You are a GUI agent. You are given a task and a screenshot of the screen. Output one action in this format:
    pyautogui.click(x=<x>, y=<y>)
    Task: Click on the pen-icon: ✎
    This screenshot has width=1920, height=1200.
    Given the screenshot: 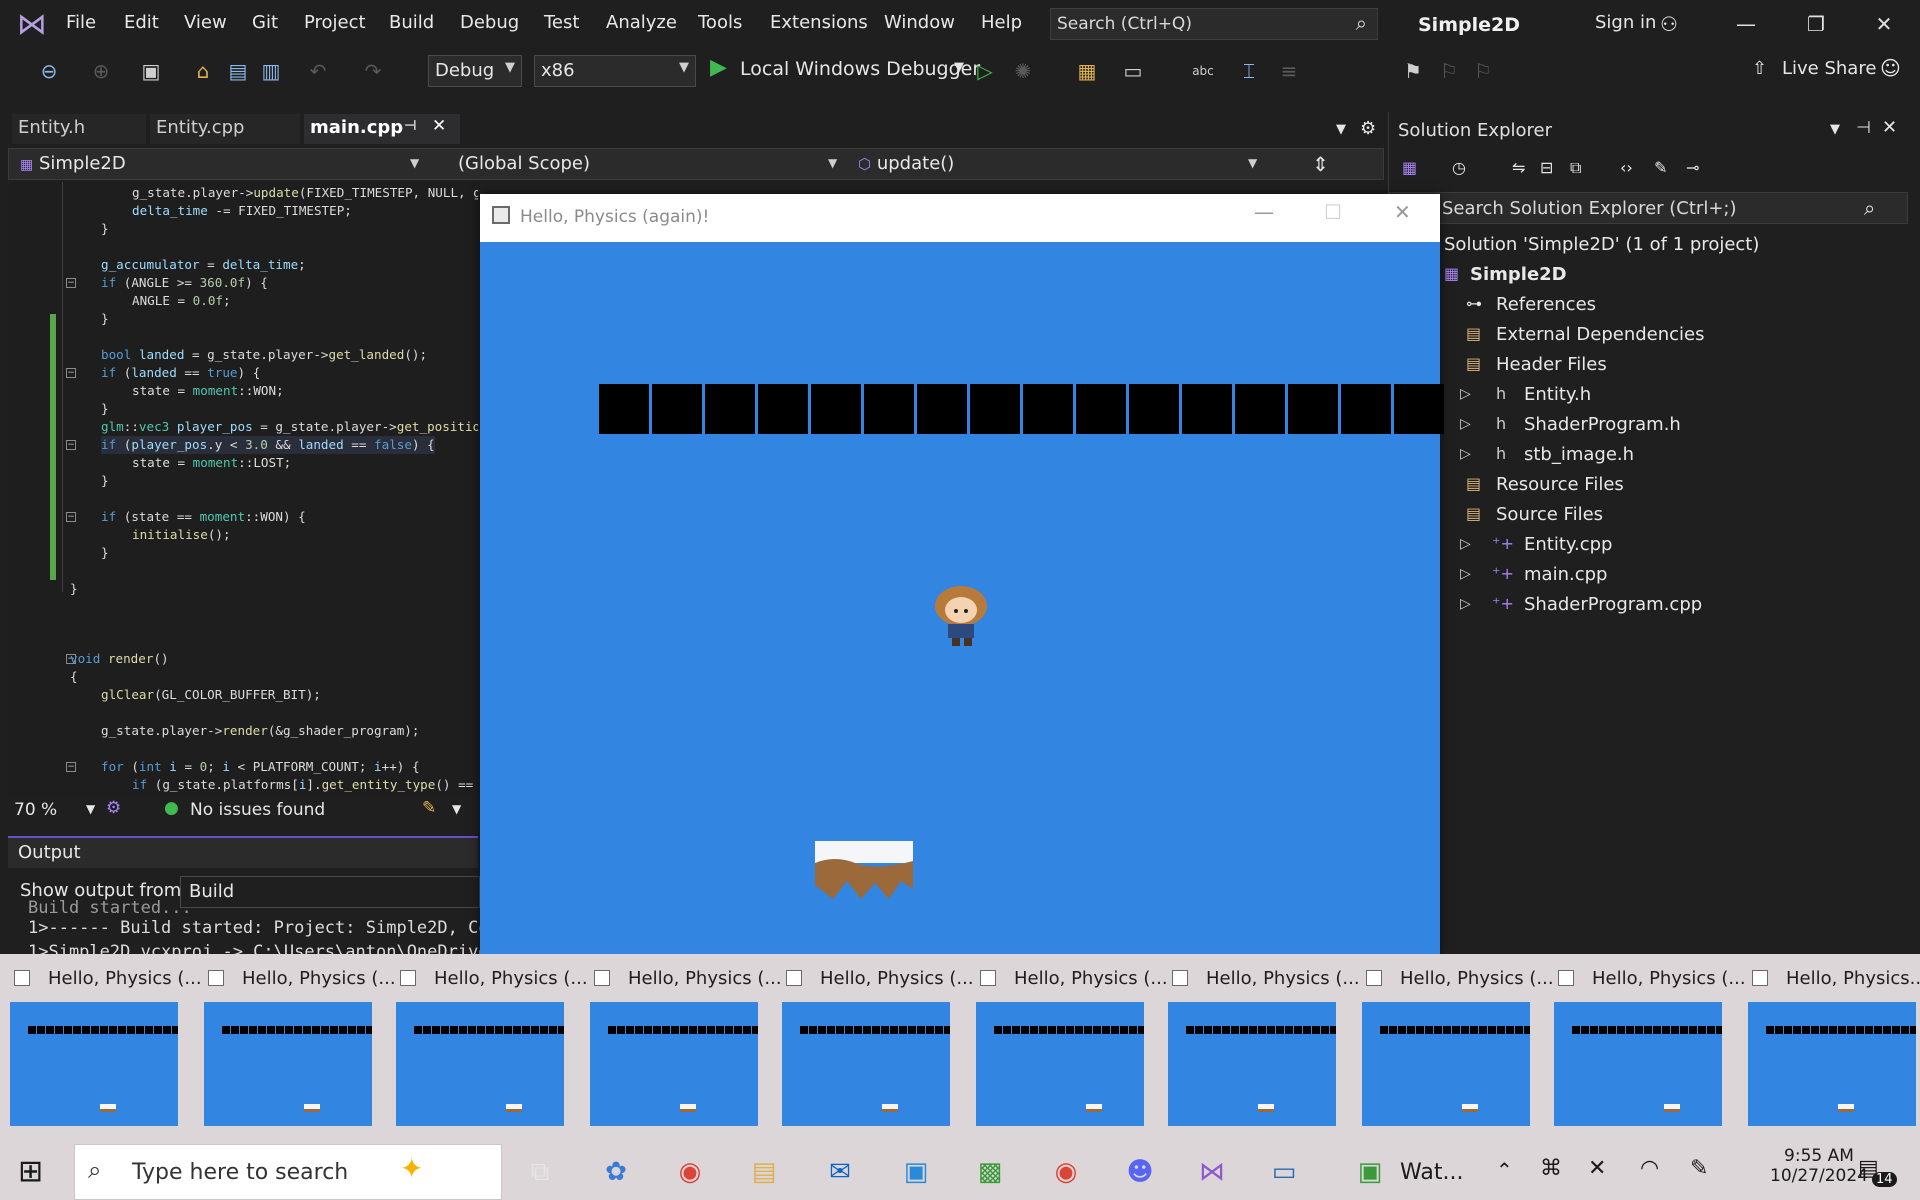 What is the action you would take?
    pyautogui.click(x=1699, y=1168)
    